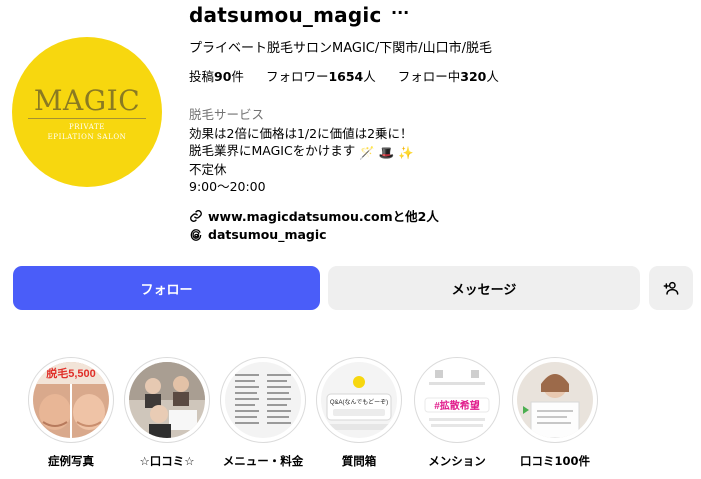 Image resolution: width=701 pixels, height=479 pixels. I want to click on threads-icon, so click(196, 234).